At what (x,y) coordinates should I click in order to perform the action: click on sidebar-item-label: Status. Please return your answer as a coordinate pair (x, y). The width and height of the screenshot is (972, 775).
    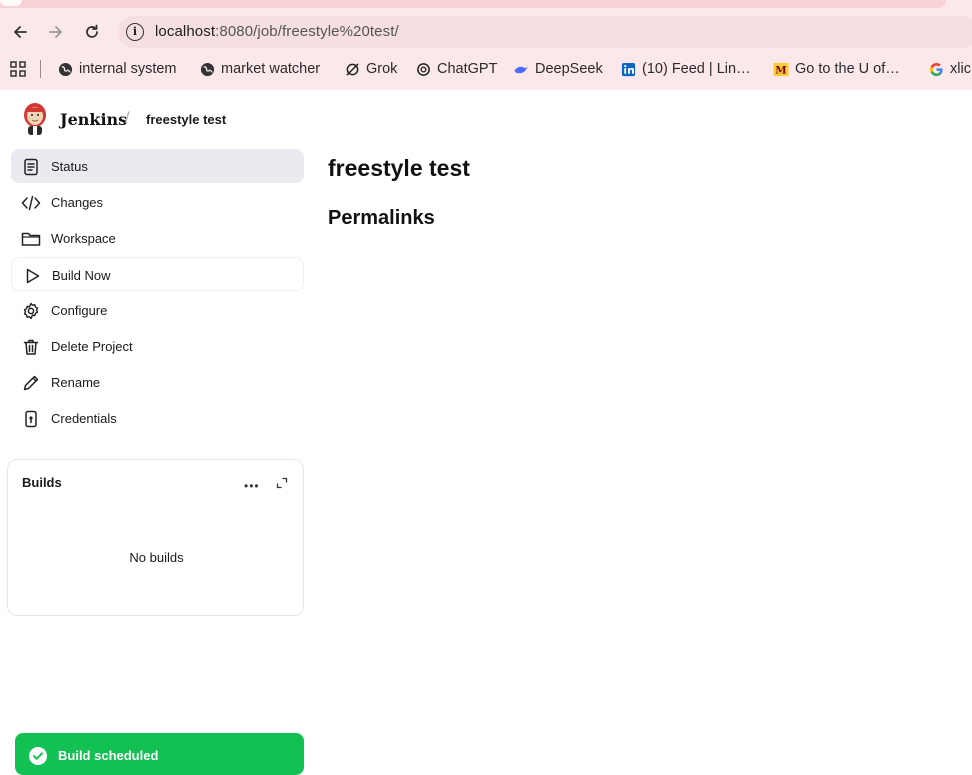
    Looking at the image, I should click on (69, 166).